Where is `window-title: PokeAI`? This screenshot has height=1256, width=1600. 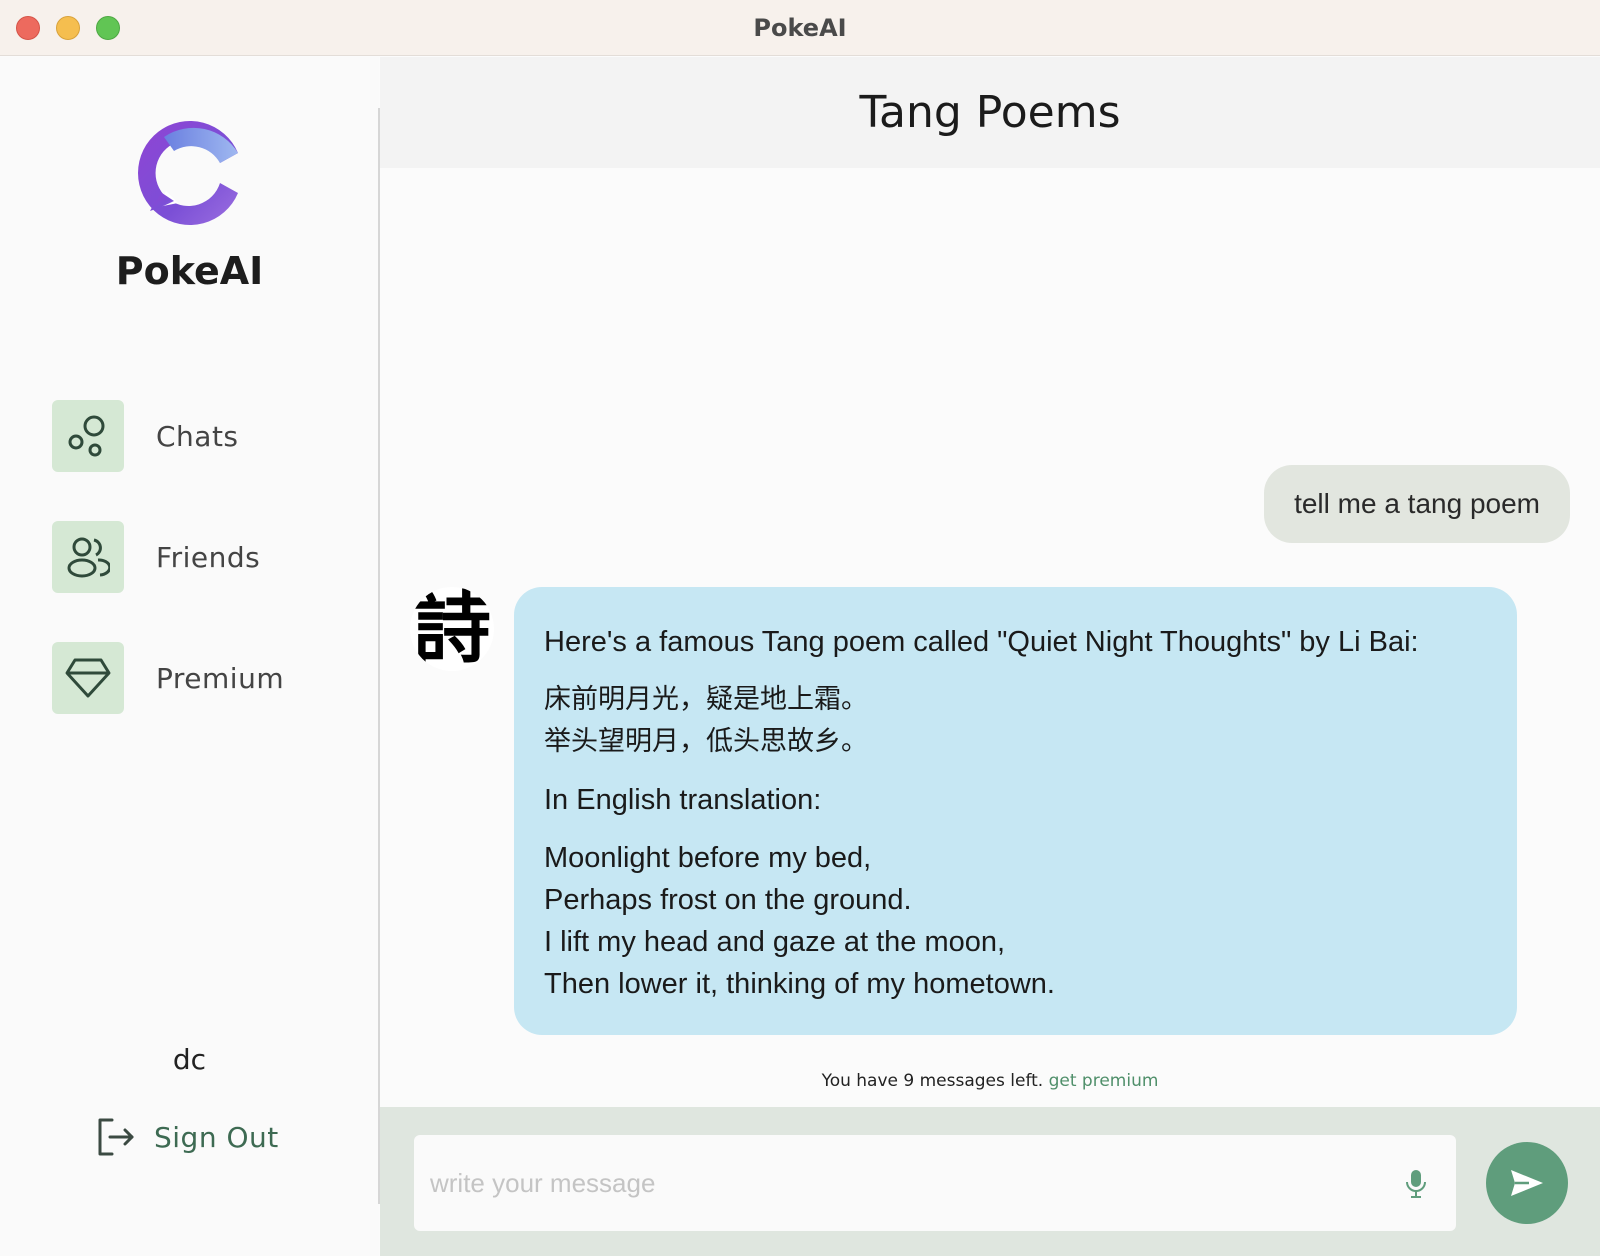 window-title: PokeAI is located at coordinates (800, 28).